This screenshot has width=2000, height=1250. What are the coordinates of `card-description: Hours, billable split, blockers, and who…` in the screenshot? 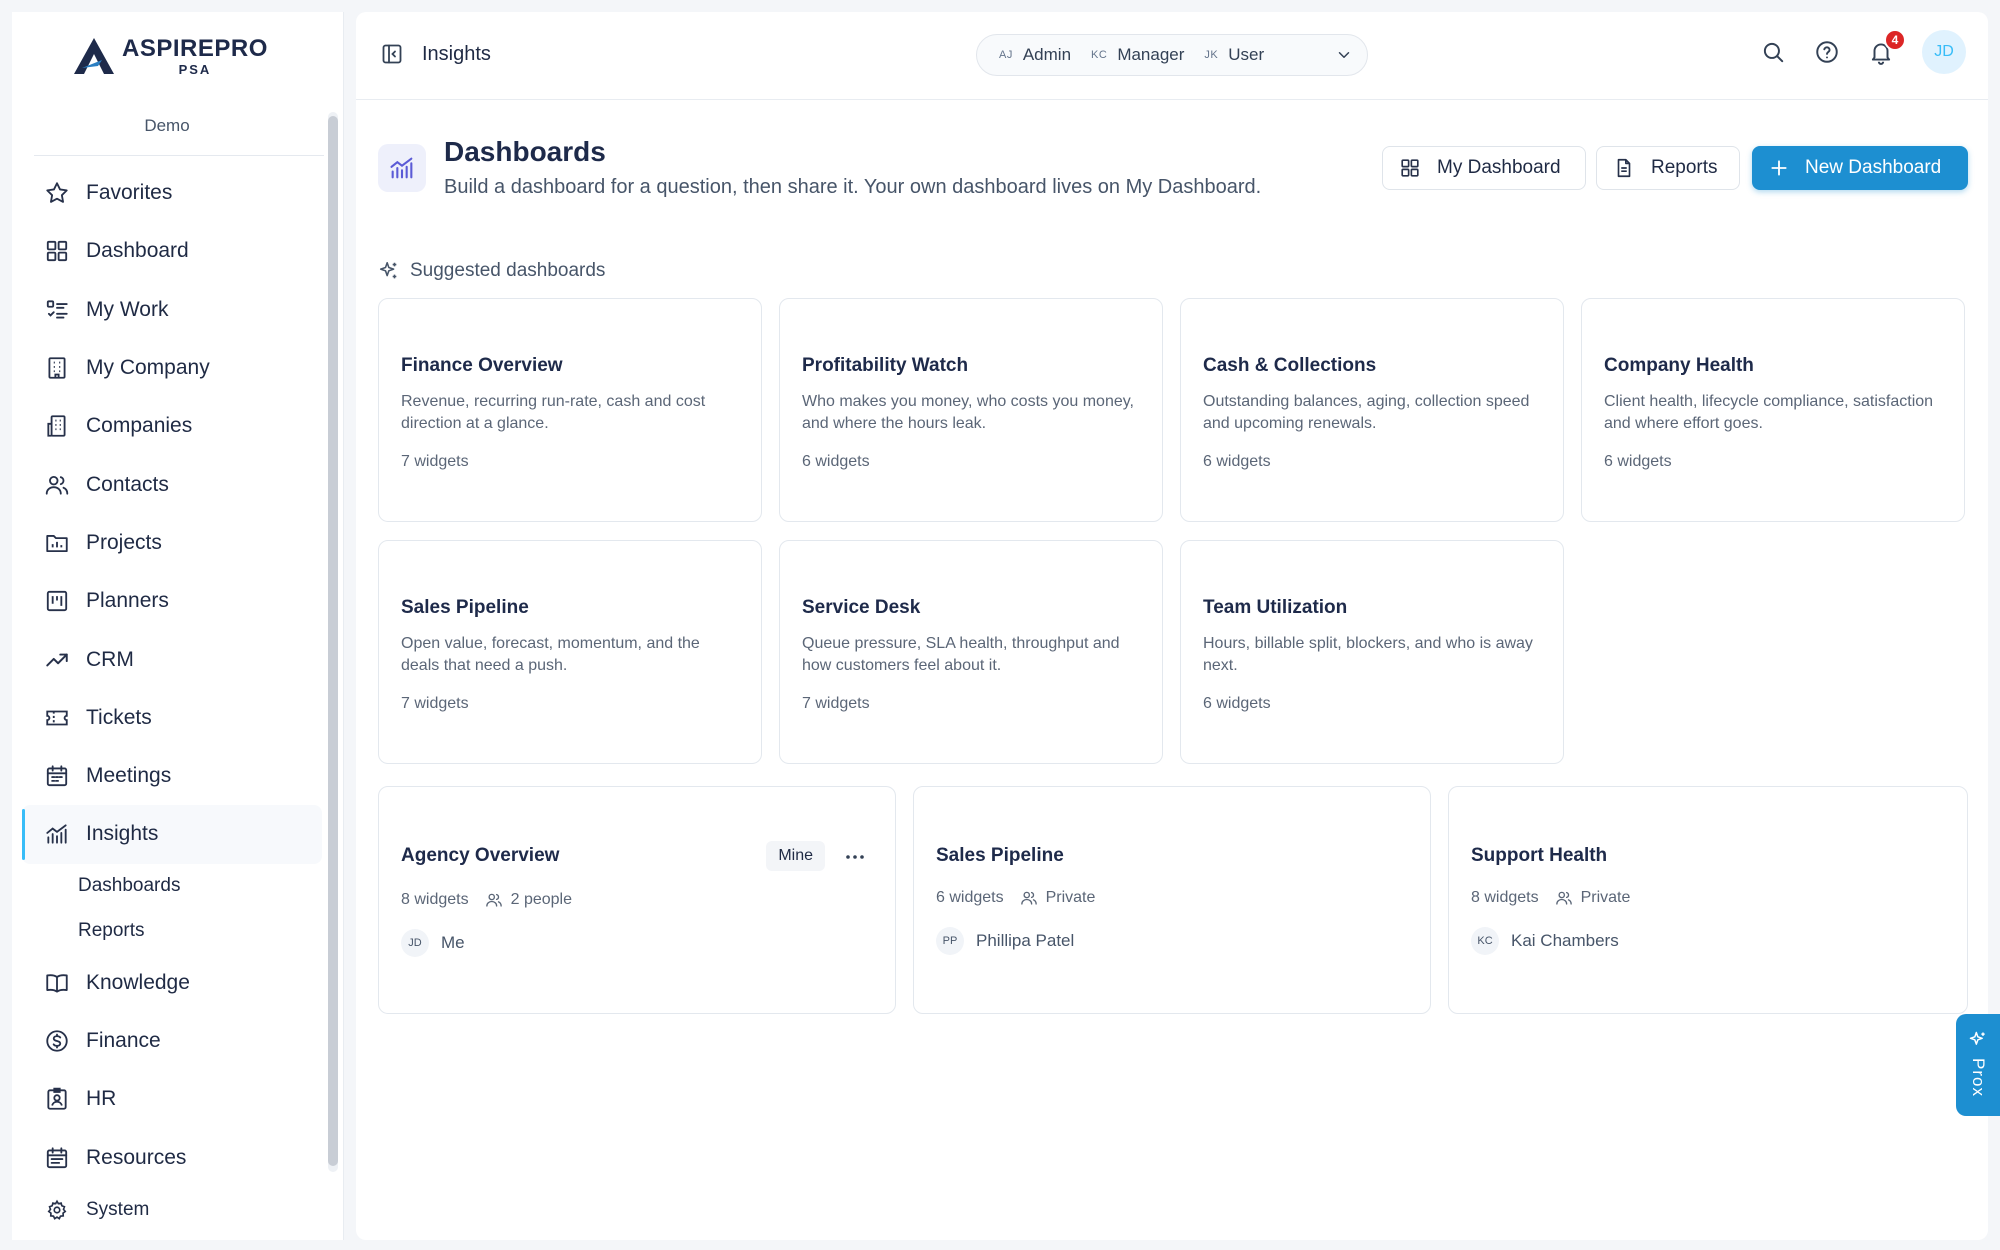 It's located at (1368, 654).